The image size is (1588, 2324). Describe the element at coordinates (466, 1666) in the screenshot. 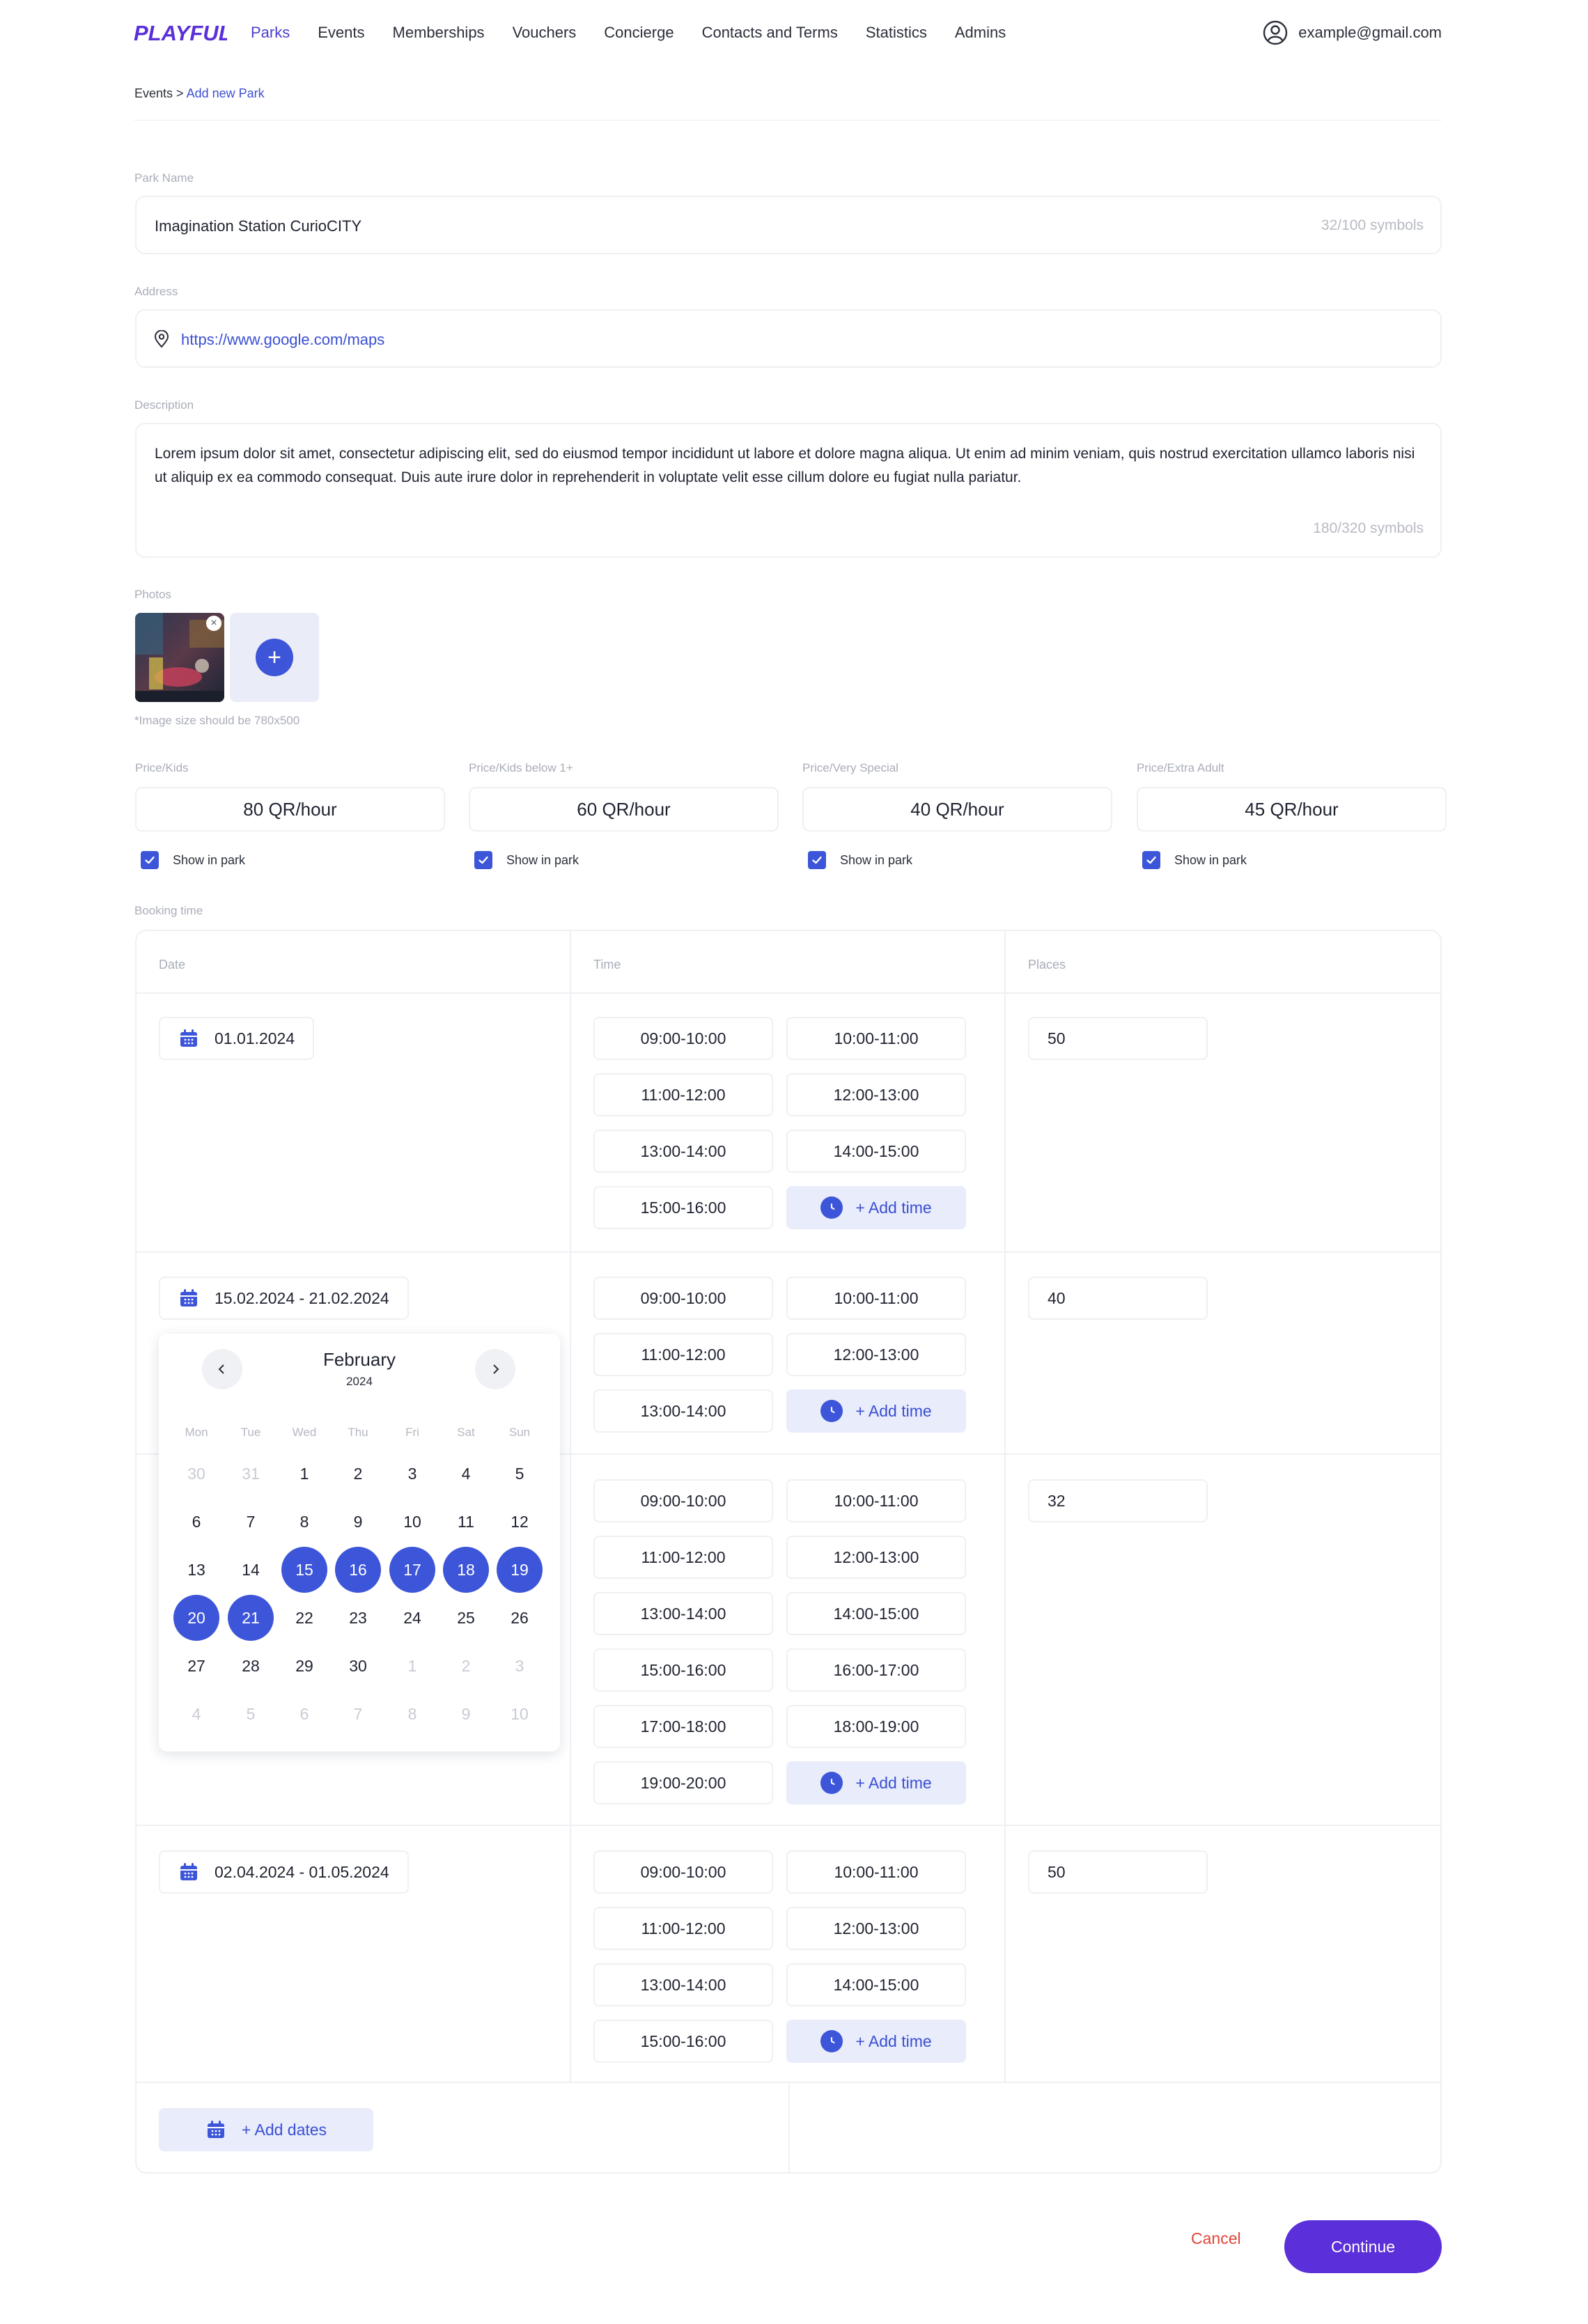

I see `calendar-day: 2` at that location.